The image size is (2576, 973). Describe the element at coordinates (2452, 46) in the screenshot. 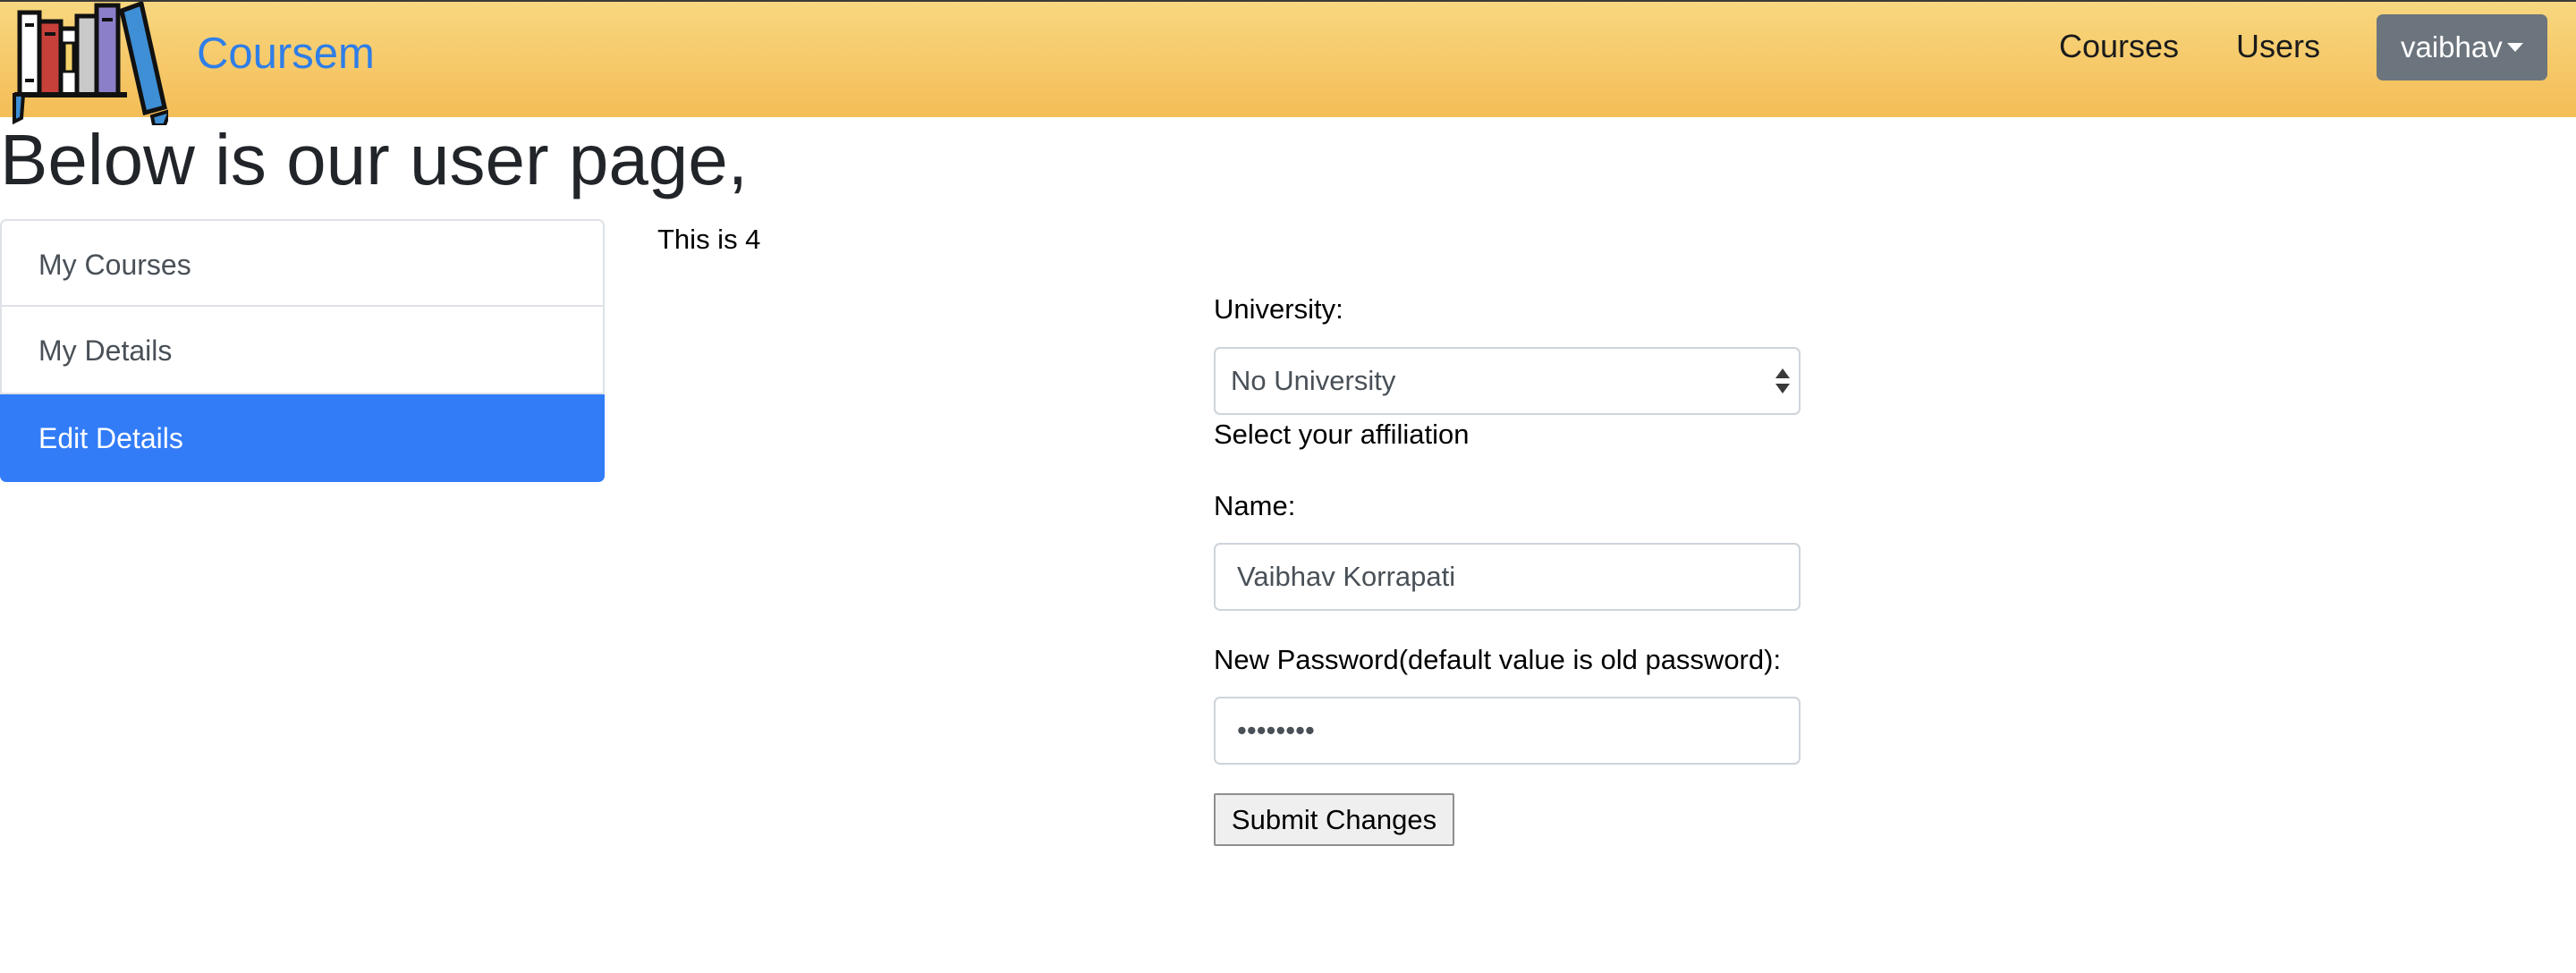

I see `user-menu-label: vaibhav` at that location.